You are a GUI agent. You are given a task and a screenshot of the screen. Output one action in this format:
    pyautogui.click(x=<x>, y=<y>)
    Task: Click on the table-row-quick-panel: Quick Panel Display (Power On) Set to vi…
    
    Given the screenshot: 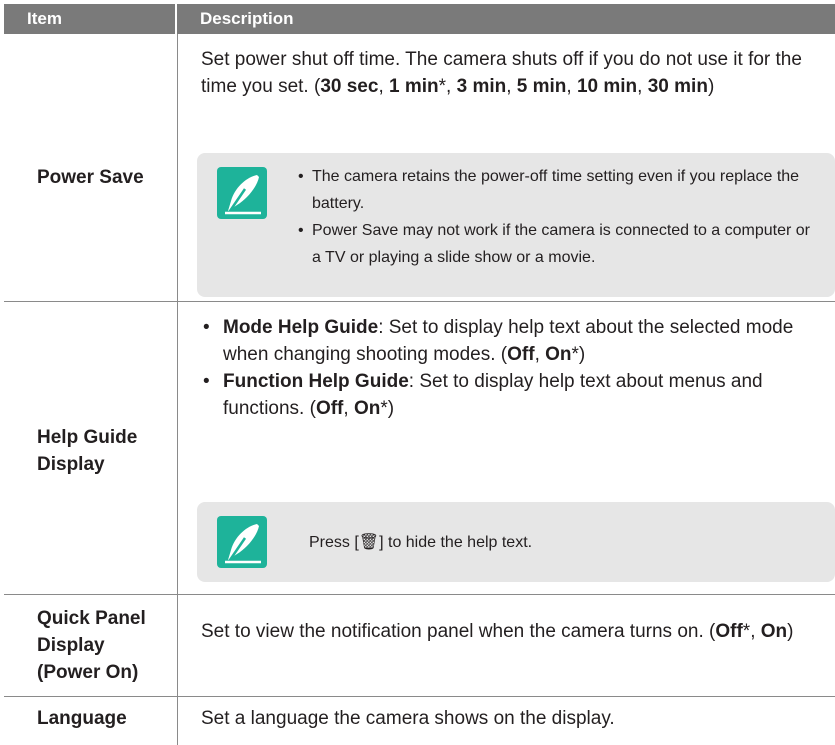 What is the action you would take?
    pyautogui.click(x=419, y=646)
    